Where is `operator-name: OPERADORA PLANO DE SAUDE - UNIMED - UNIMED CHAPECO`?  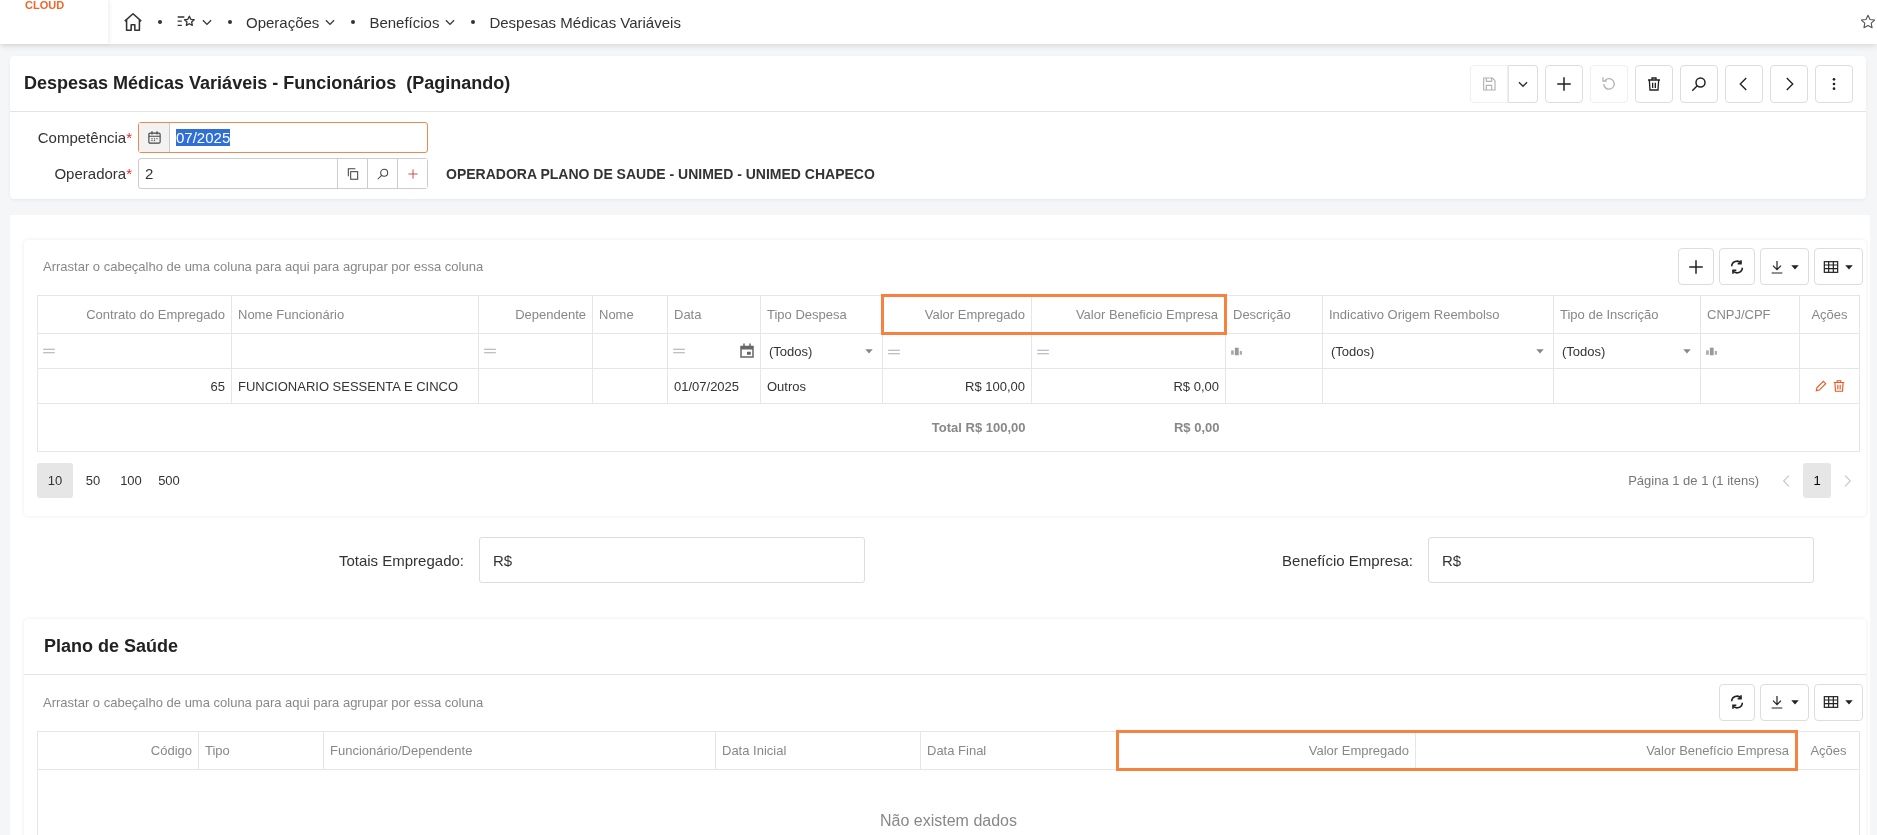 operator-name: OPERADORA PLANO DE SAUDE - UNIMED - UNIMED CHAPECO is located at coordinates (660, 173).